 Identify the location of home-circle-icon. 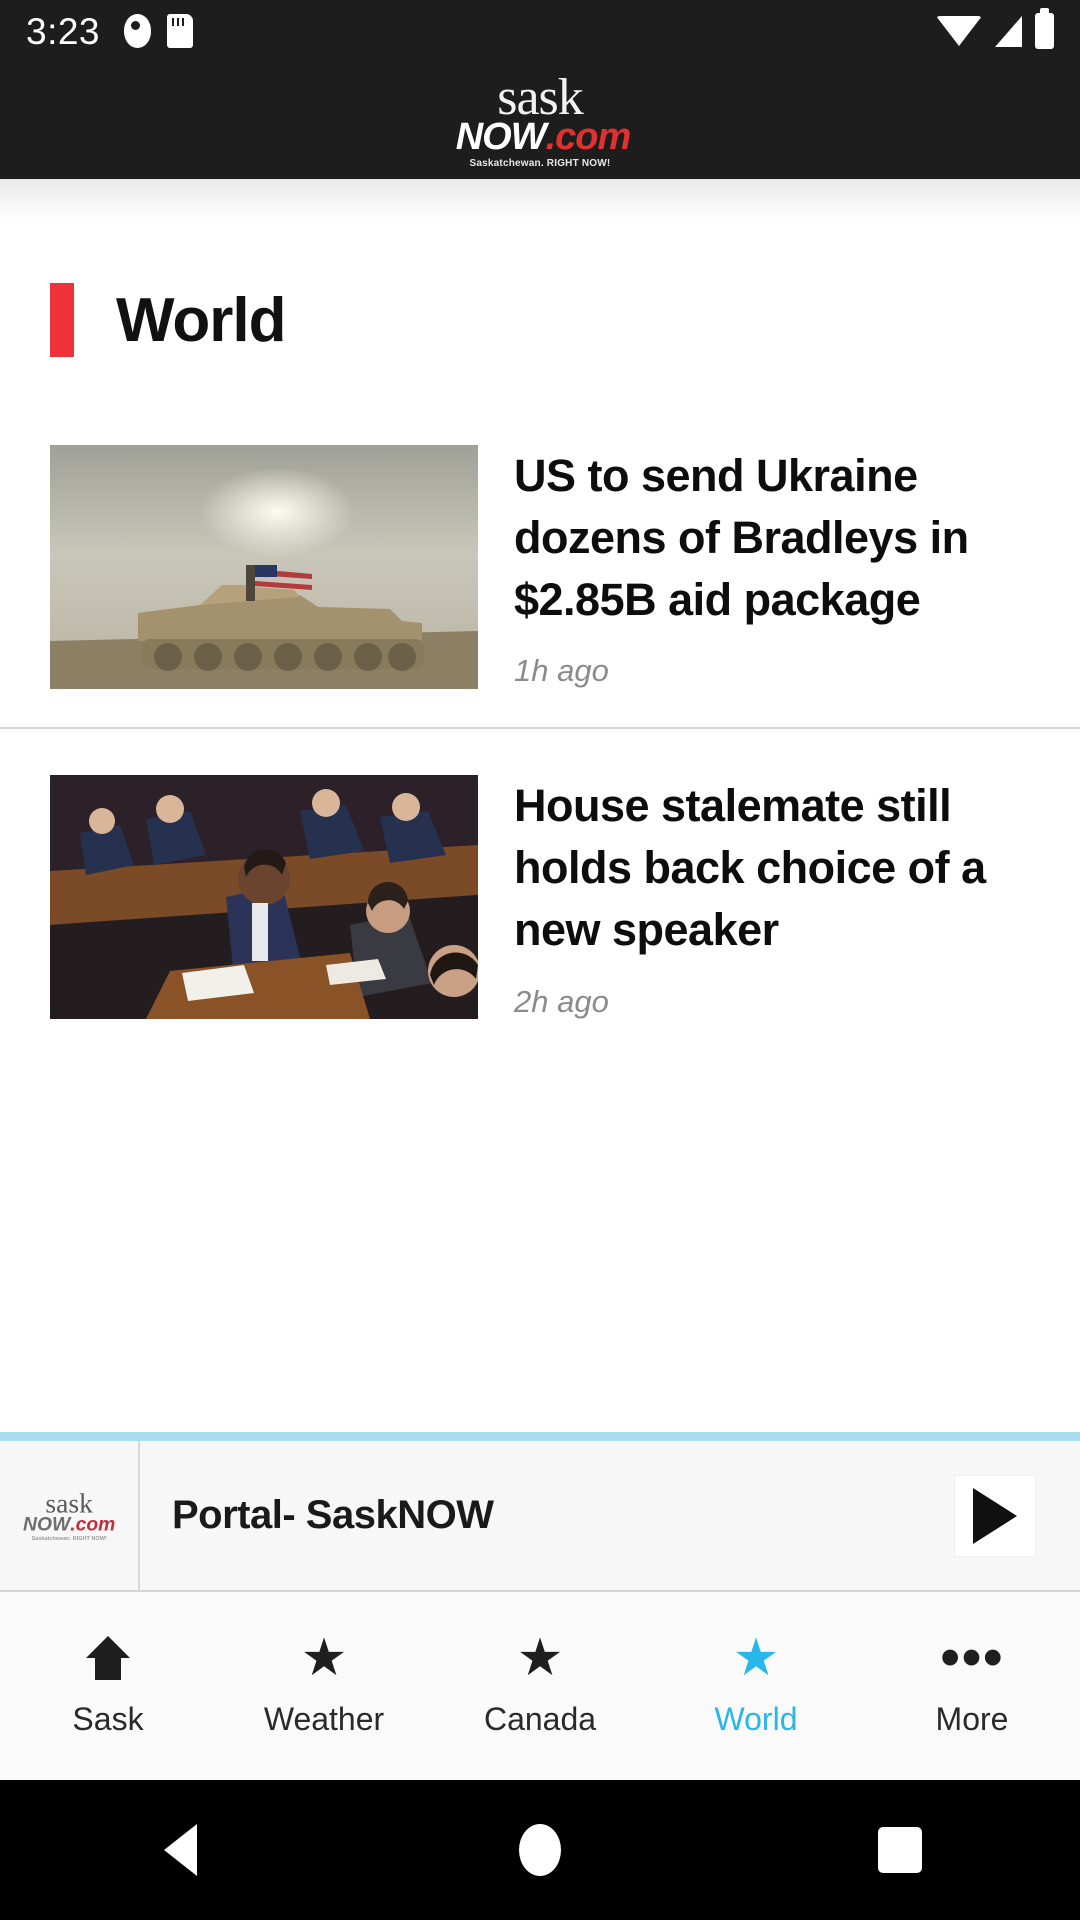
(540, 1850).